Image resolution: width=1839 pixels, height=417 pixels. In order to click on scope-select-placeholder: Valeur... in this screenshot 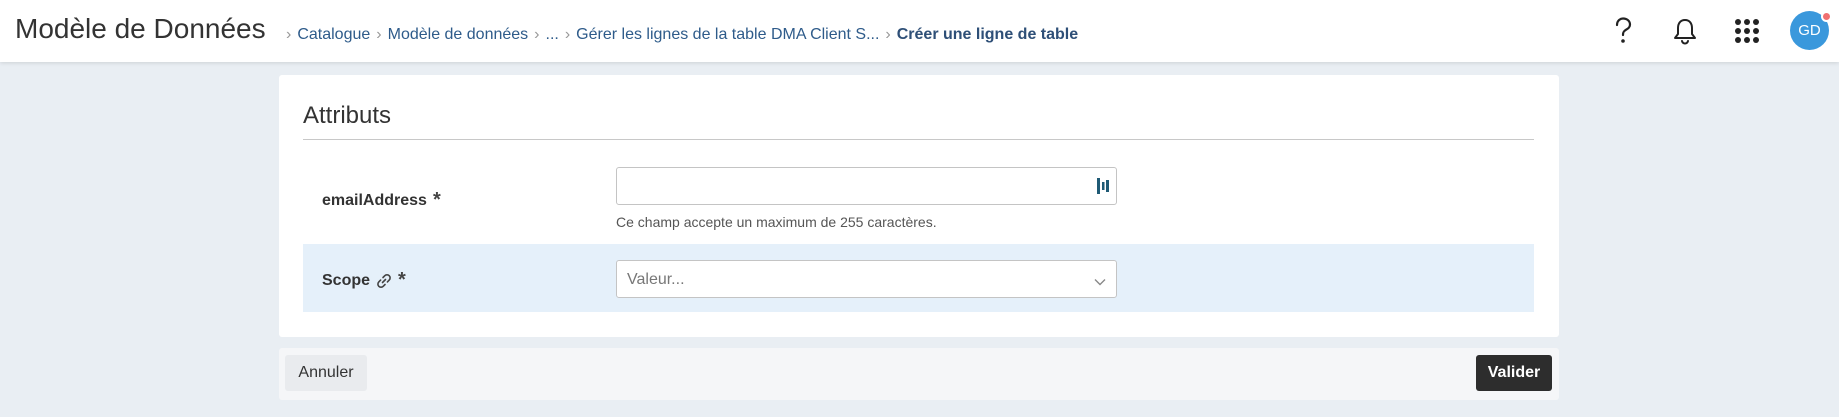, I will do `click(656, 279)`.